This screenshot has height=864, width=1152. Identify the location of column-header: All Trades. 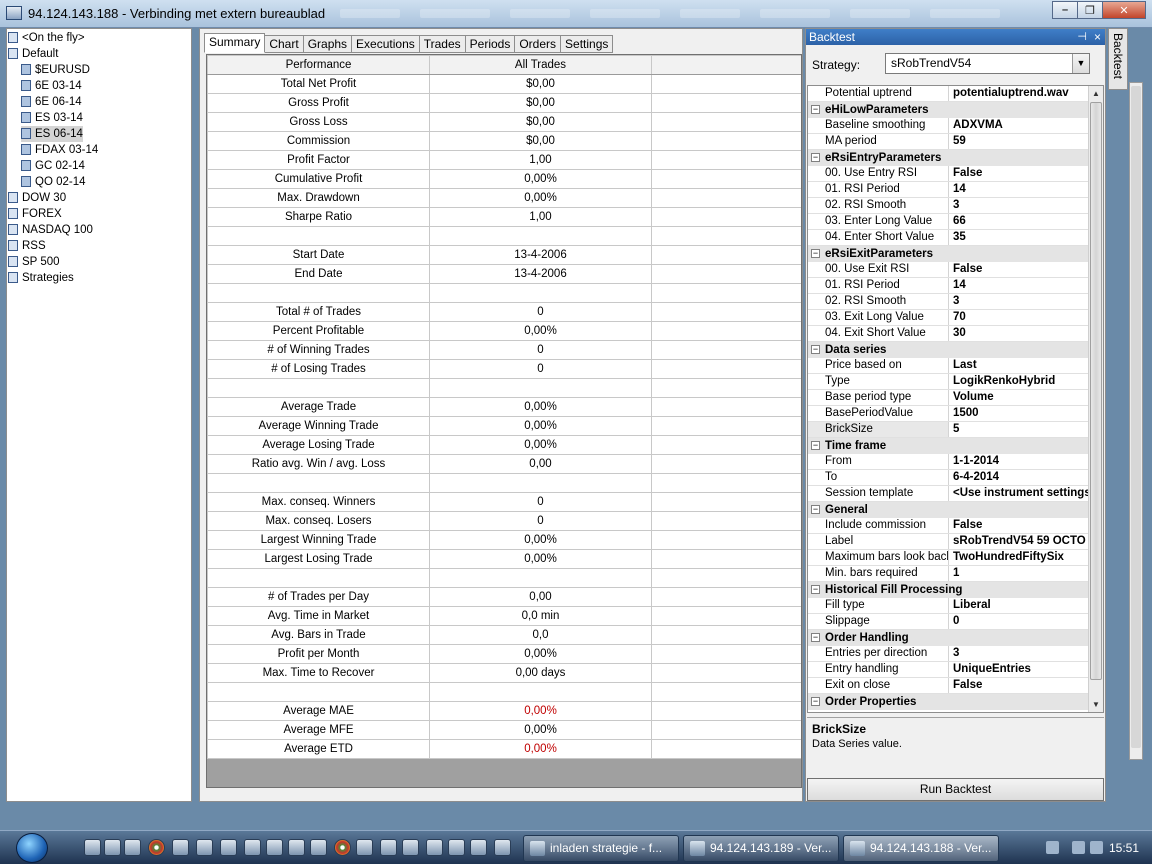
(540, 65).